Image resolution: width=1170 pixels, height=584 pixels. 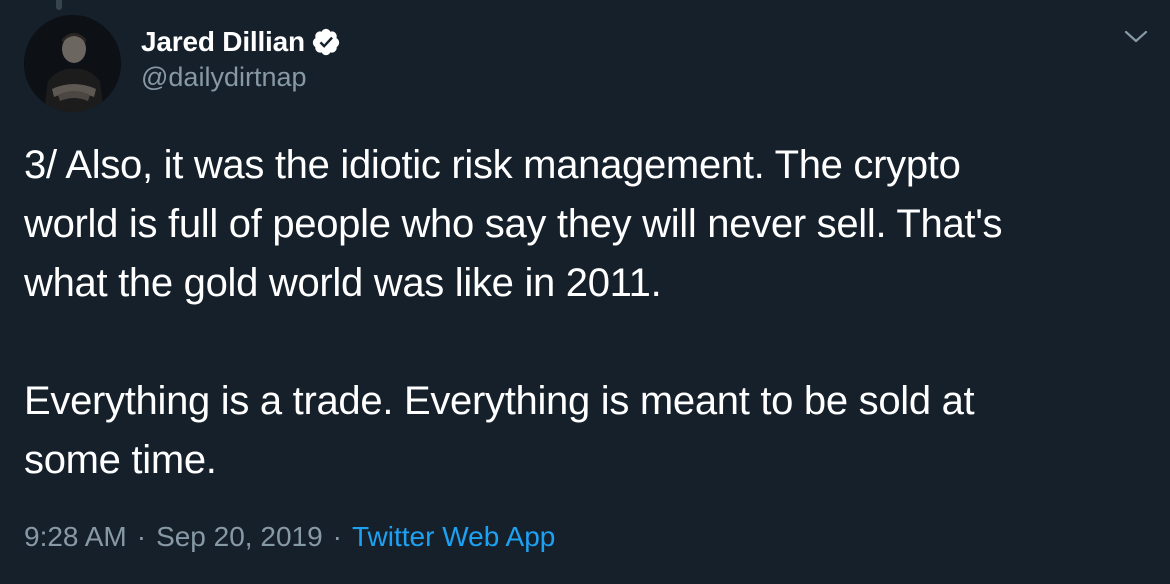 I want to click on tweet-meta: 9:28 AM · Sep 20, 2019 · Twitter Web App, so click(x=289, y=537).